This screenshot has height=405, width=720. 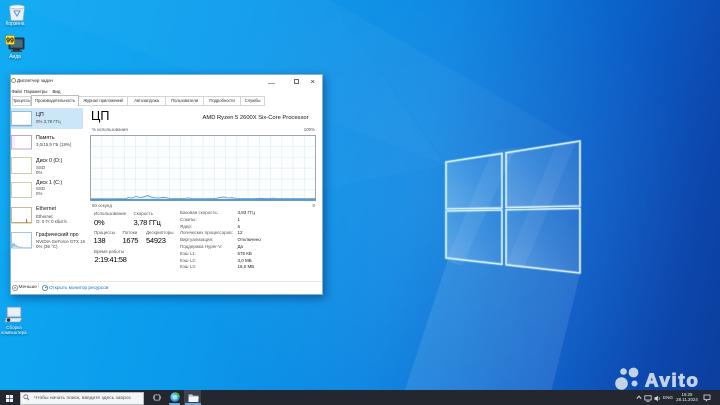 I want to click on svg-text: Avito, so click(x=672, y=380).